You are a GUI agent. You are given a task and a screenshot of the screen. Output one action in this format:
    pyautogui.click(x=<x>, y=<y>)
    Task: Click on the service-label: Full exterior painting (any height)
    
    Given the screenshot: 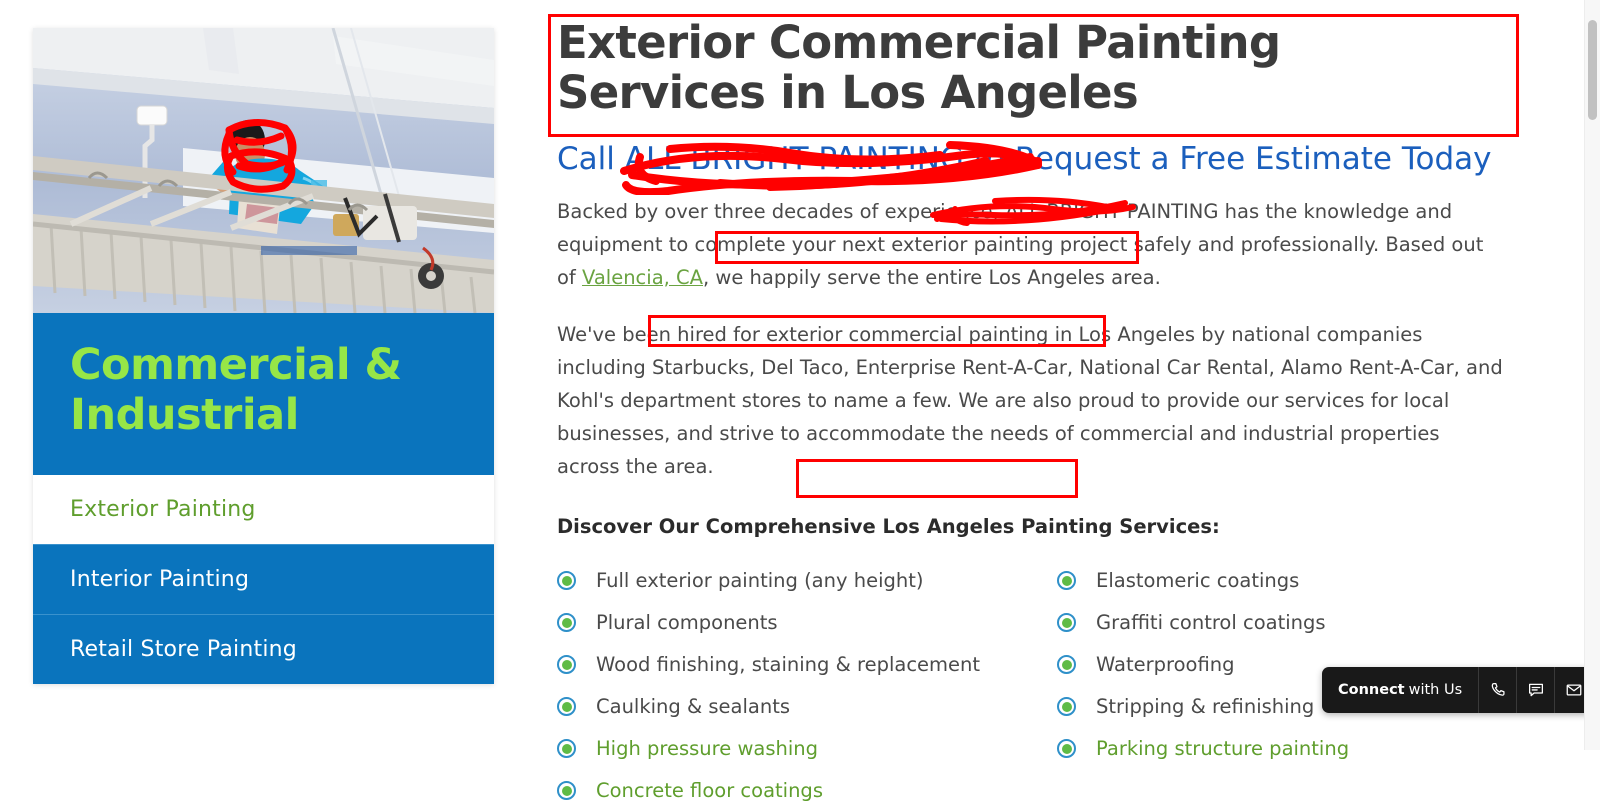 What is the action you would take?
    pyautogui.click(x=760, y=581)
    